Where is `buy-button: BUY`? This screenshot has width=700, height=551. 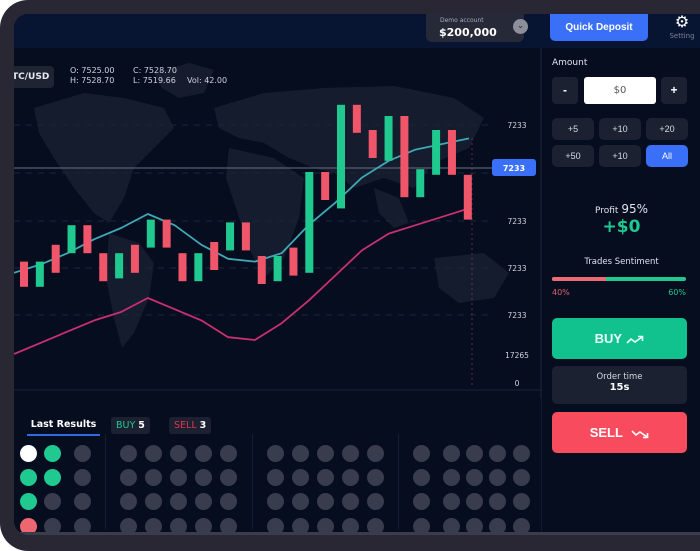
buy-button: BUY is located at coordinates (619, 338).